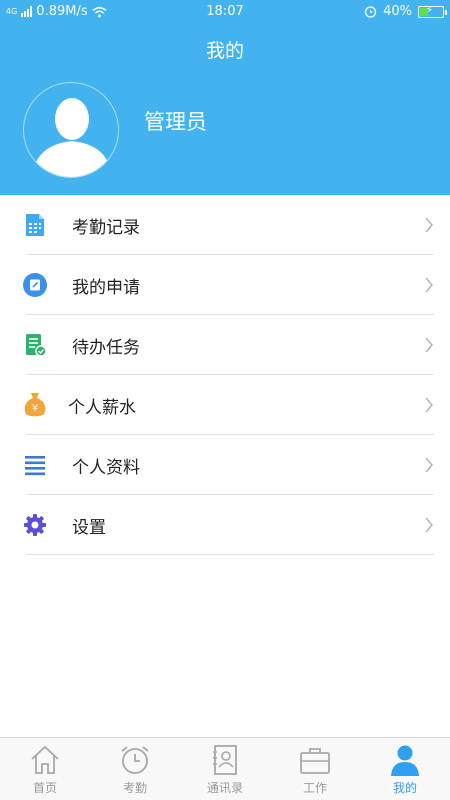 The width and height of the screenshot is (450, 800). I want to click on todo-task-icon, so click(35, 345).